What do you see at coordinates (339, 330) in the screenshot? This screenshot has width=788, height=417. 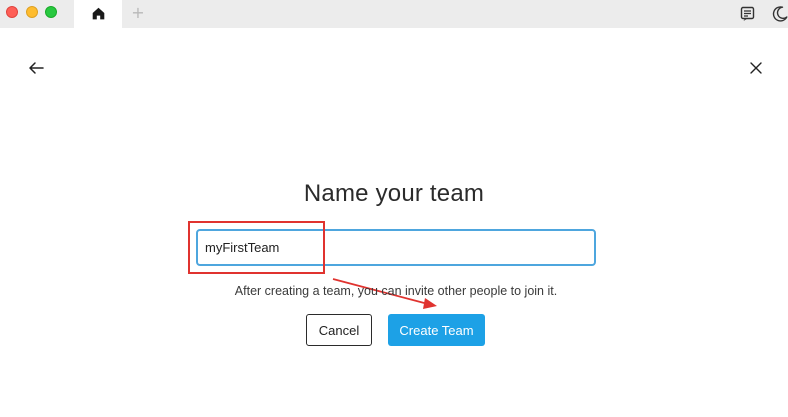 I see `cancel-button: Cancel` at bounding box center [339, 330].